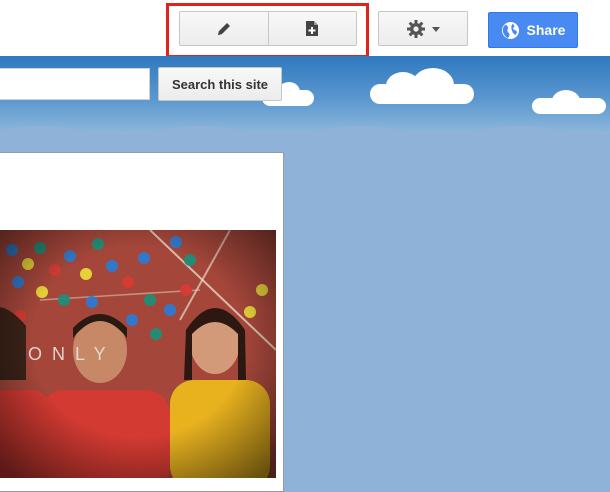 Image resolution: width=610 pixels, height=492 pixels. I want to click on chevron-down-icon, so click(436, 29).